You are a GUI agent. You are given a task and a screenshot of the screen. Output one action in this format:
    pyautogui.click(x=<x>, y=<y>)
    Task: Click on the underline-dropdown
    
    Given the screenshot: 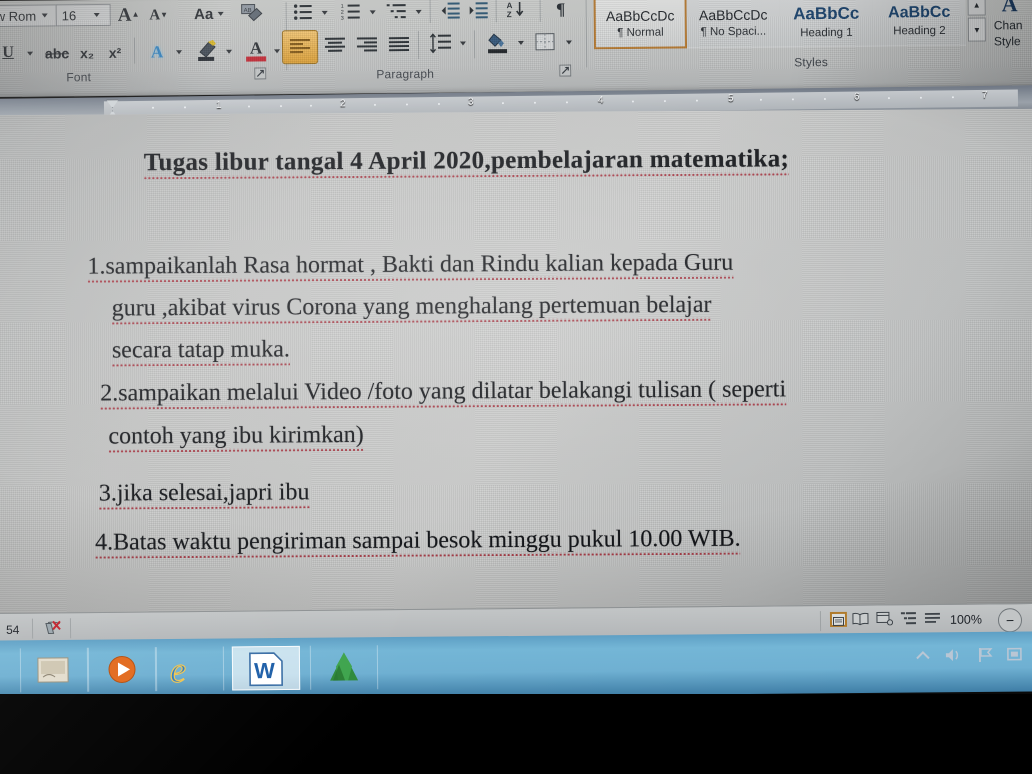 What is the action you would take?
    pyautogui.click(x=30, y=54)
    